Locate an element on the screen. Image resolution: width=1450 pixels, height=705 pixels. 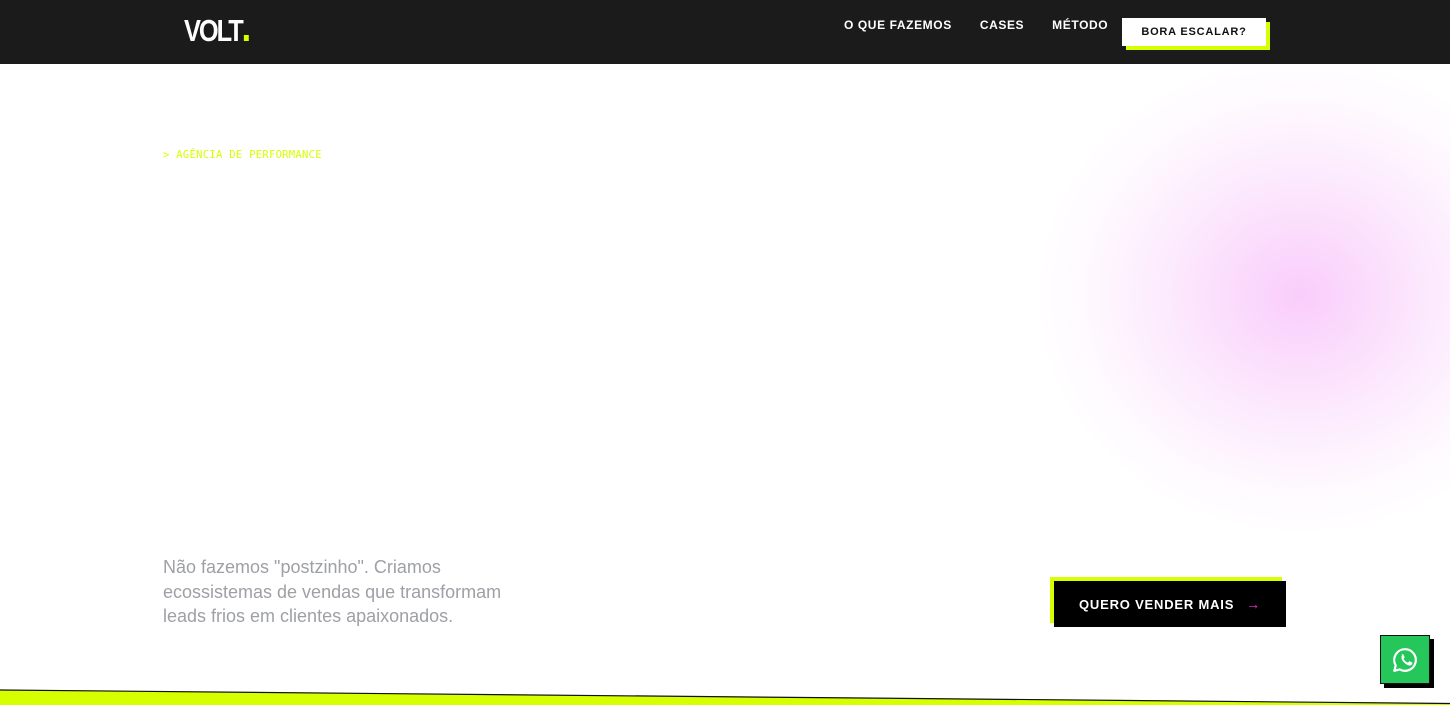
whatsapp-float is located at coordinates (1407, 661).